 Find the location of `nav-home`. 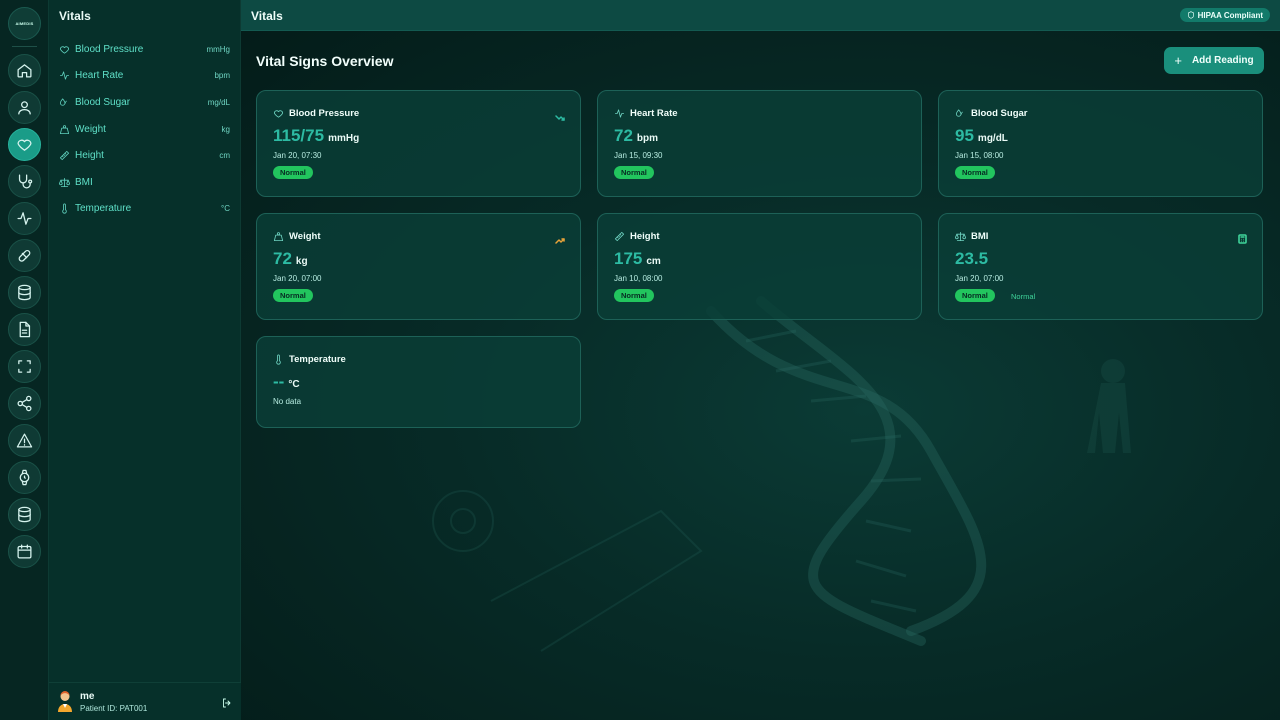

nav-home is located at coordinates (24, 70).